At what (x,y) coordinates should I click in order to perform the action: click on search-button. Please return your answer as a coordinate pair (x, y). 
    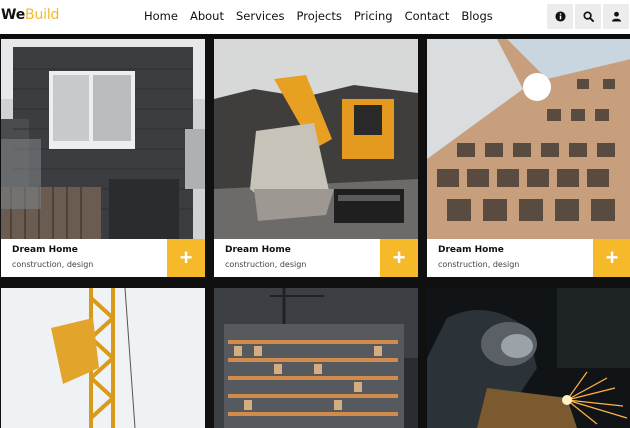
    Looking at the image, I should click on (588, 16).